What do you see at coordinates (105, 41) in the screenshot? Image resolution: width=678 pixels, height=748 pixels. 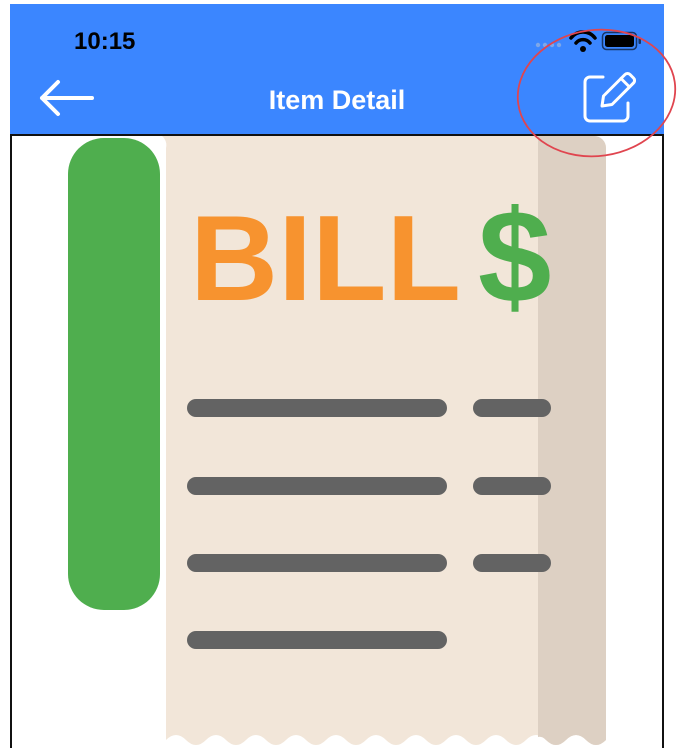 I see `status-time: 10:15` at bounding box center [105, 41].